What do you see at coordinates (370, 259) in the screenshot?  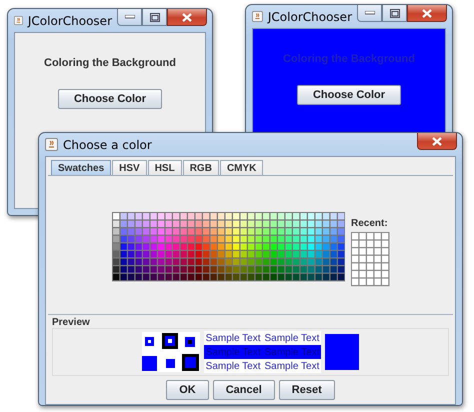 I see `recent-swatch-grid` at bounding box center [370, 259].